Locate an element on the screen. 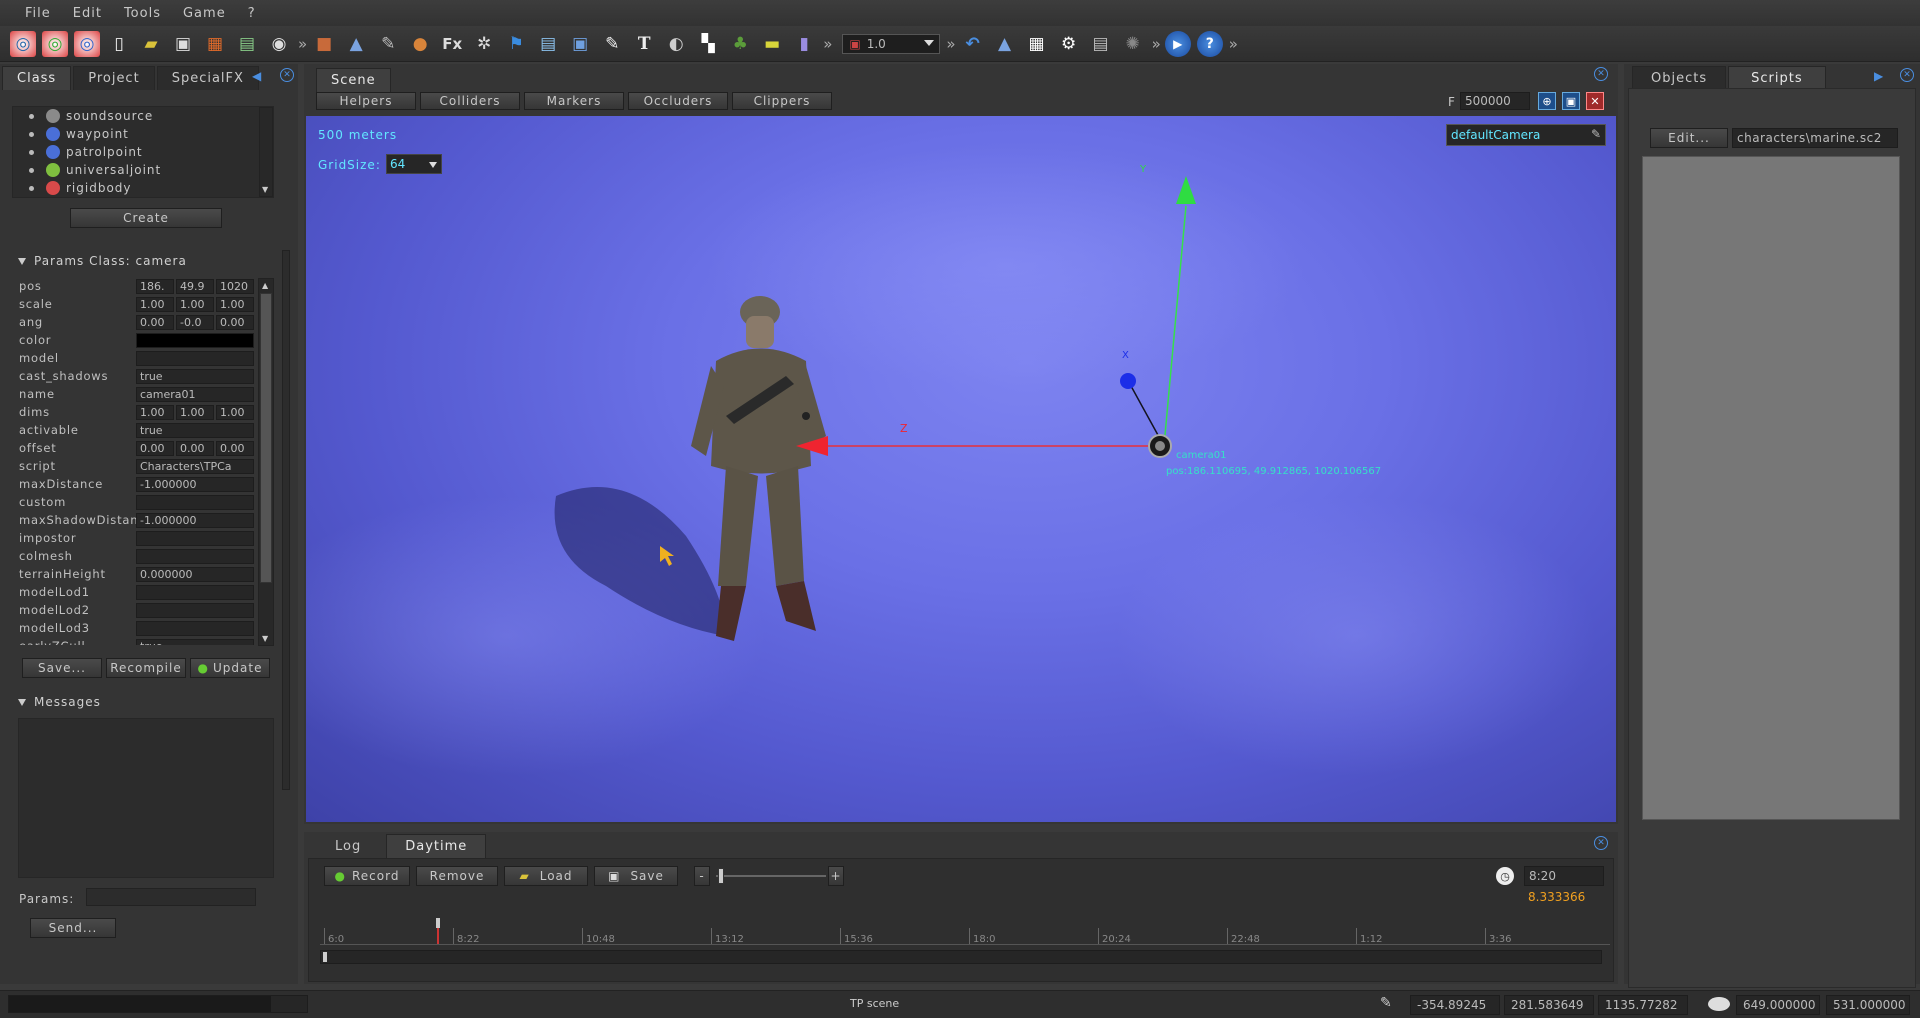 The height and width of the screenshot is (1018, 1920). param-value: 0.000000 is located at coordinates (195, 574).